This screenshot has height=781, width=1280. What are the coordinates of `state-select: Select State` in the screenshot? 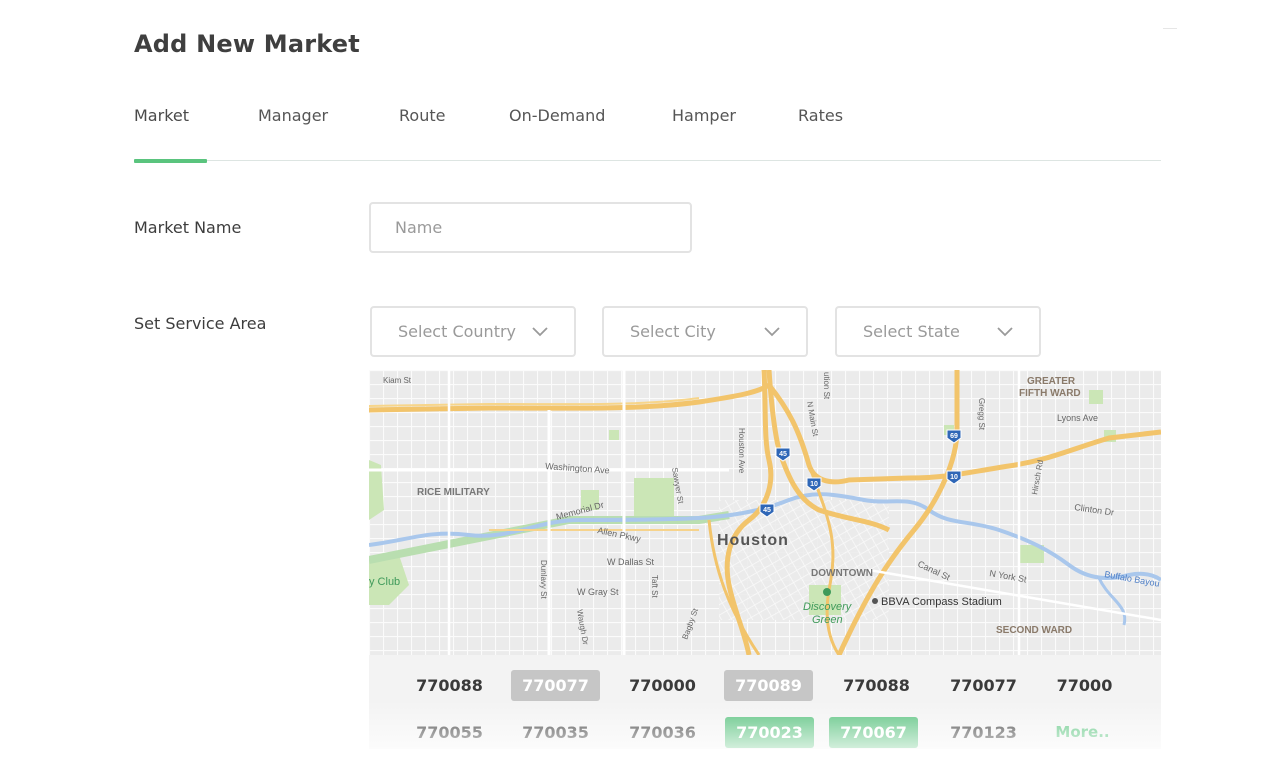 It's located at (938, 331).